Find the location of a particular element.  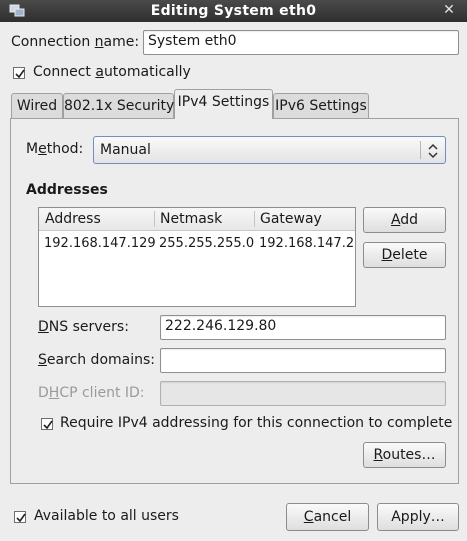

tab-label: Wired is located at coordinates (37, 106).